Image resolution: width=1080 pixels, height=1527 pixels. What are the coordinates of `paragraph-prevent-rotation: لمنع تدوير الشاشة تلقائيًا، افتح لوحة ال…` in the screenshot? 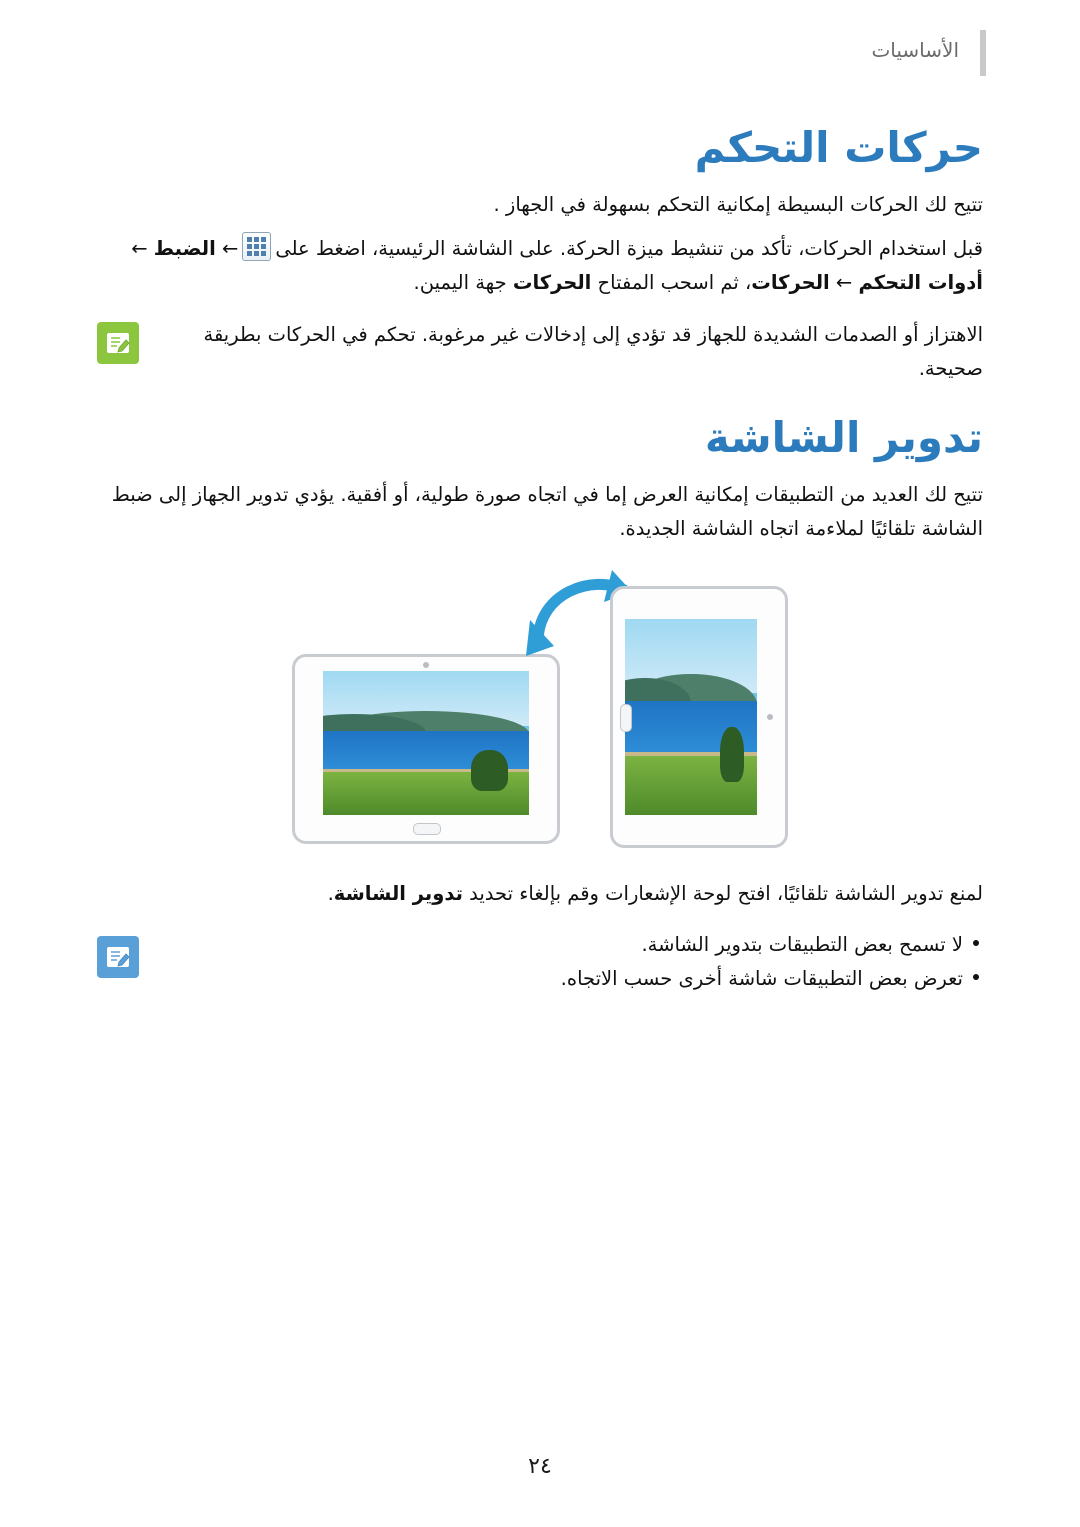 It's located at (540, 893).